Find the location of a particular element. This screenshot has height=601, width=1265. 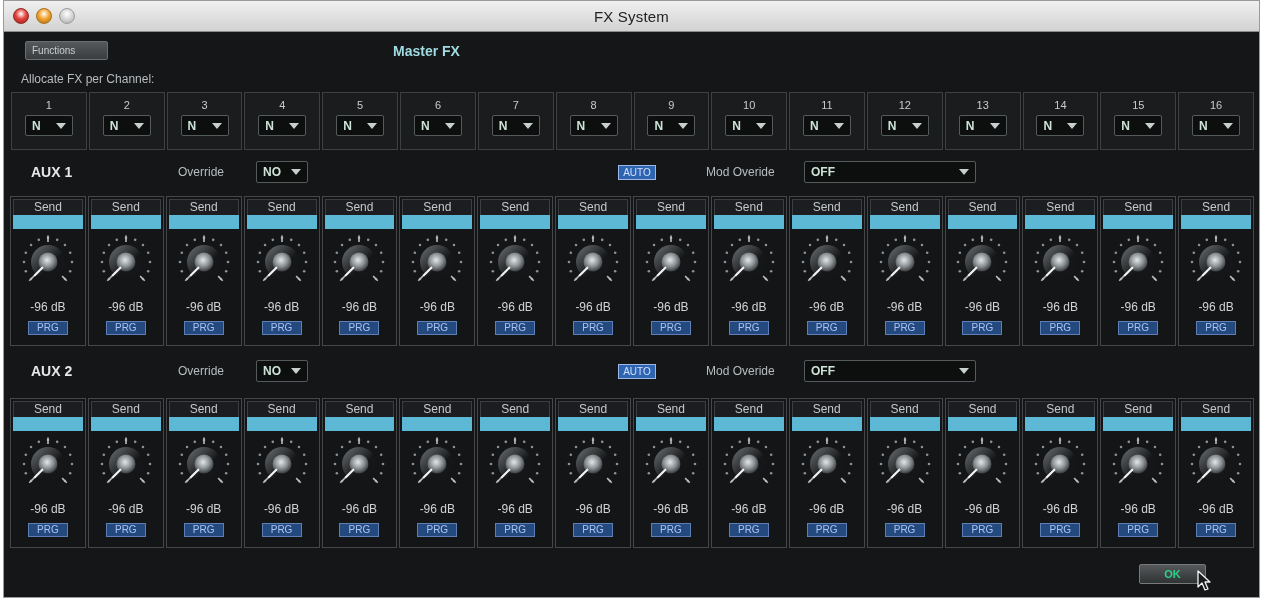

channel-number: 5 is located at coordinates (360, 105).